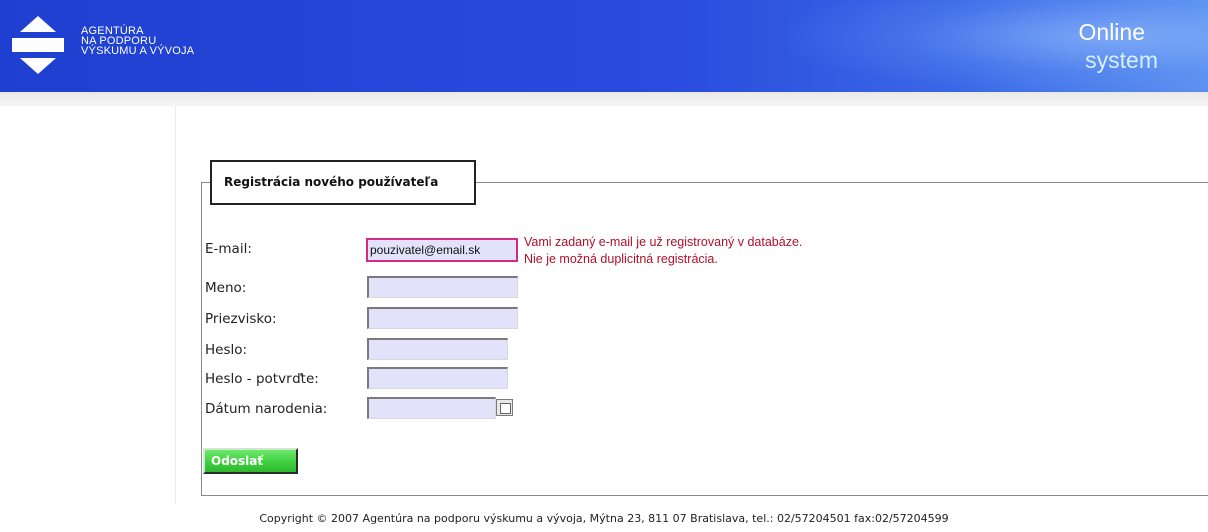 The width and height of the screenshot is (1208, 532). What do you see at coordinates (266, 409) in the screenshot?
I see `datum-label: Dátum narodenia:` at bounding box center [266, 409].